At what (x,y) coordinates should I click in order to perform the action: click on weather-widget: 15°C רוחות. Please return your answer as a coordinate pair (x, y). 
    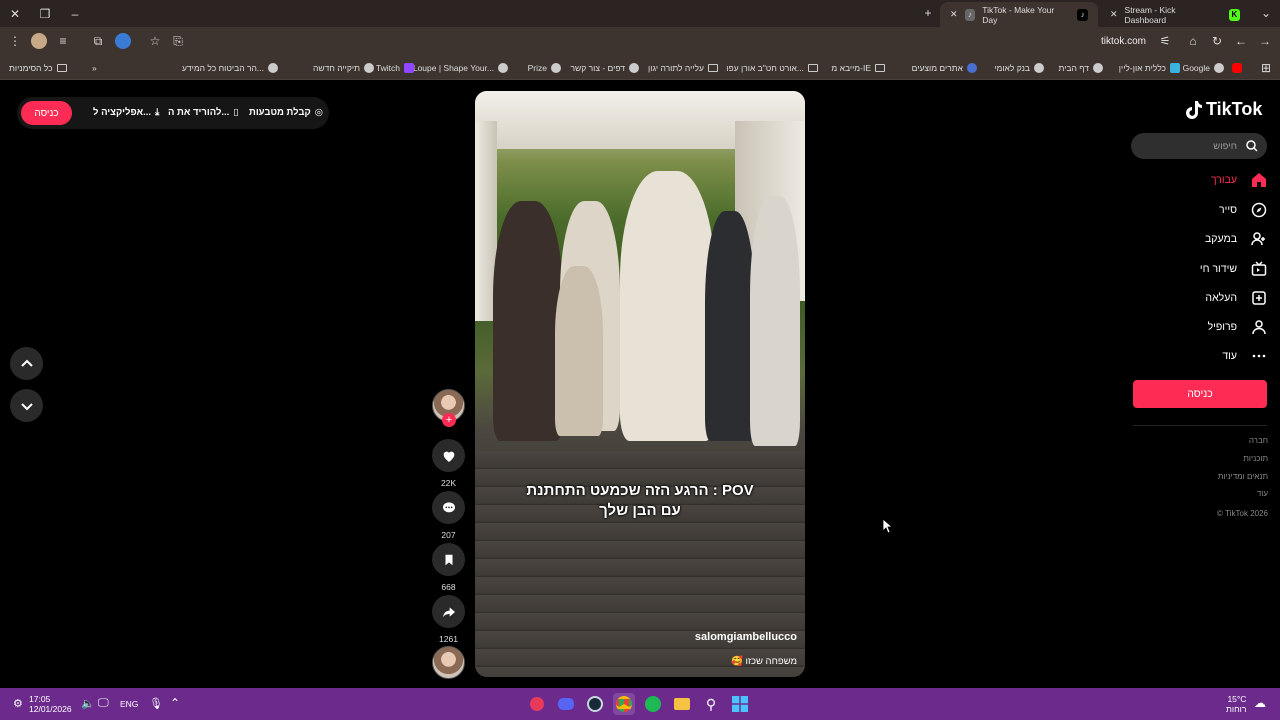
    Looking at the image, I should click on (1236, 704).